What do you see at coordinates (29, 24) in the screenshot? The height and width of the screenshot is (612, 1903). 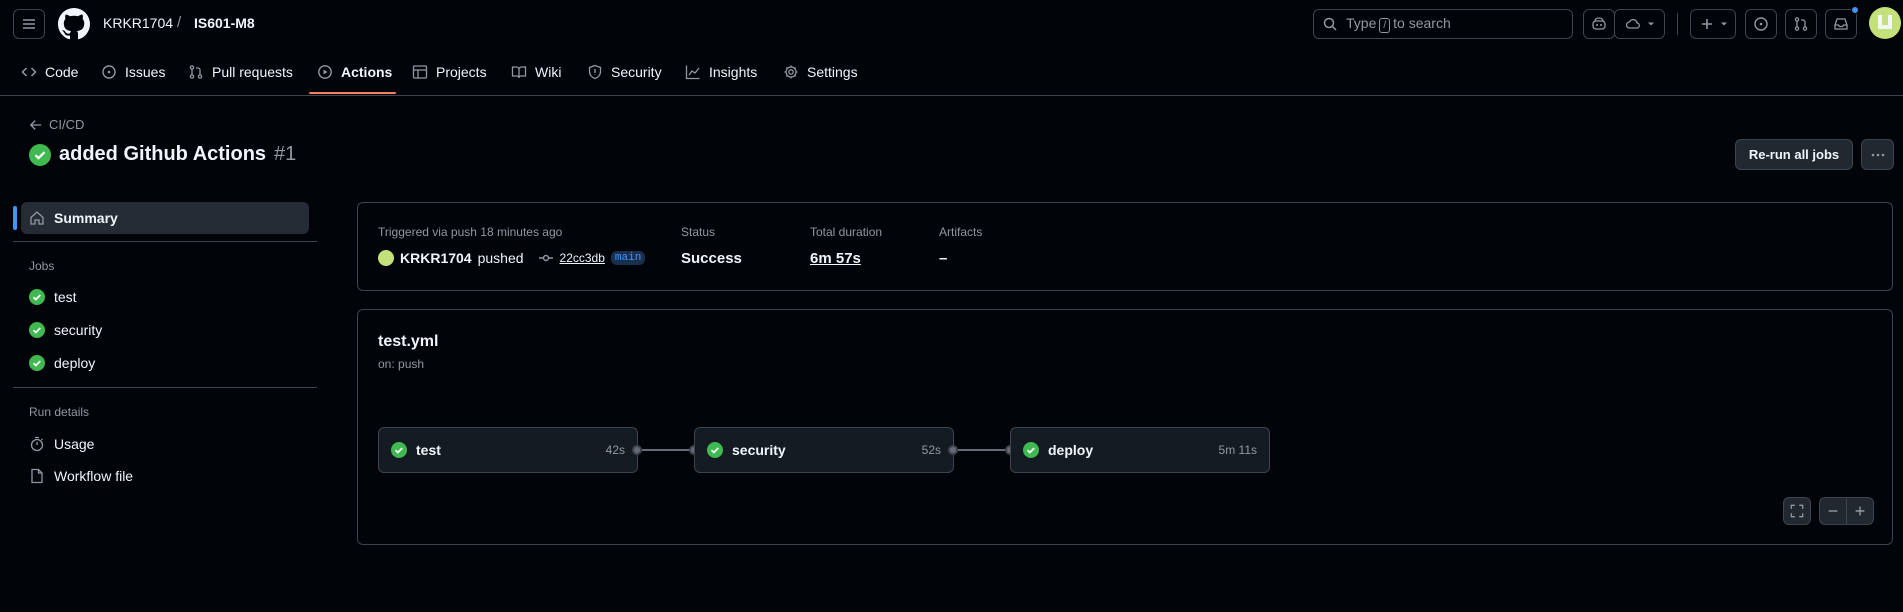 I see `menu-icon` at bounding box center [29, 24].